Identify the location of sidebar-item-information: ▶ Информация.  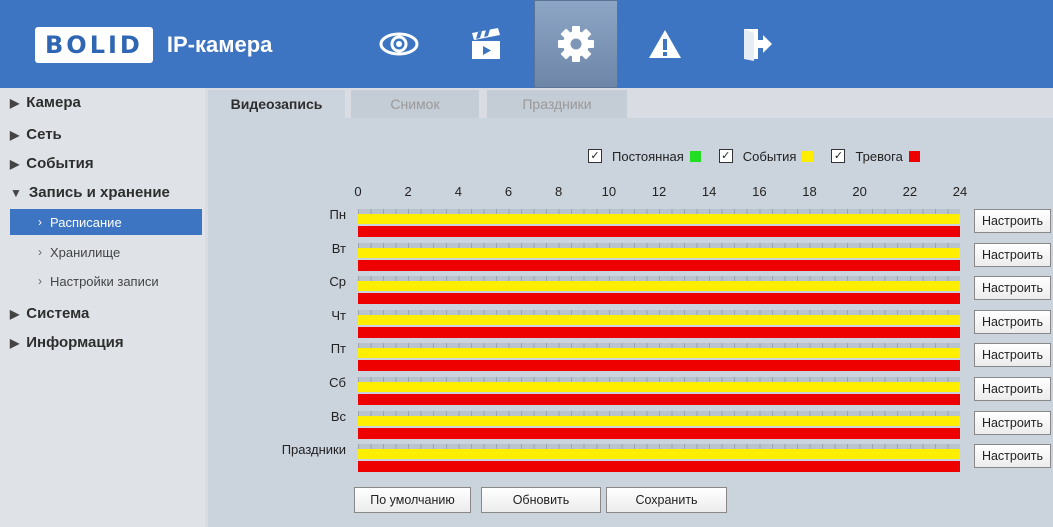
(67, 342).